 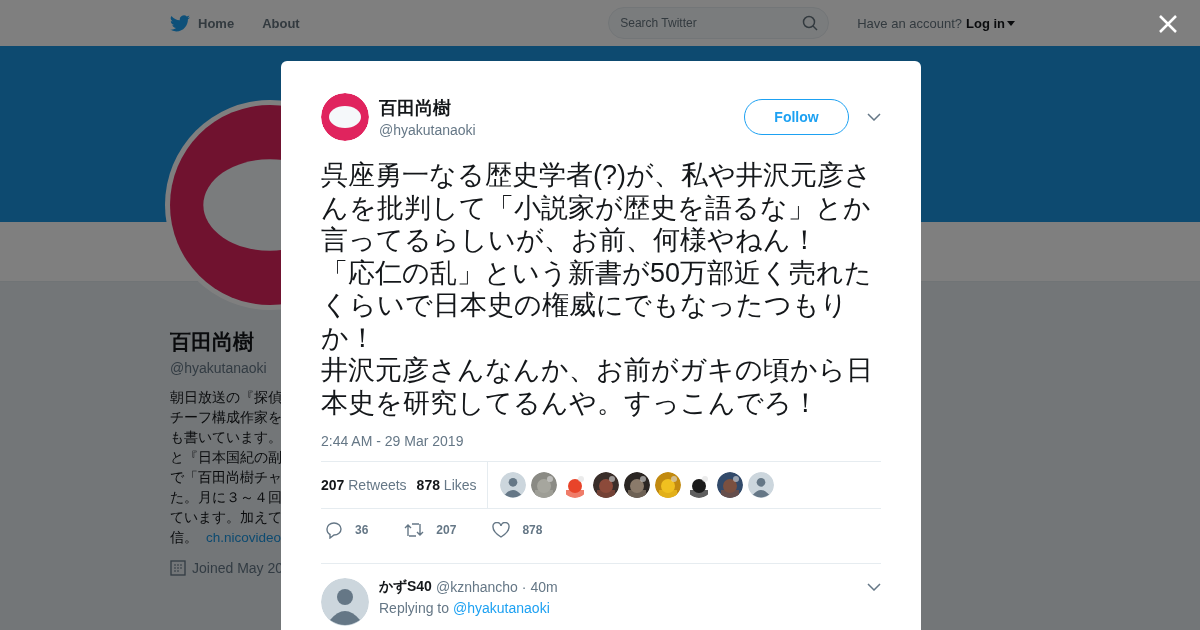 I want to click on search-field: Search Twitter, so click(x=719, y=23).